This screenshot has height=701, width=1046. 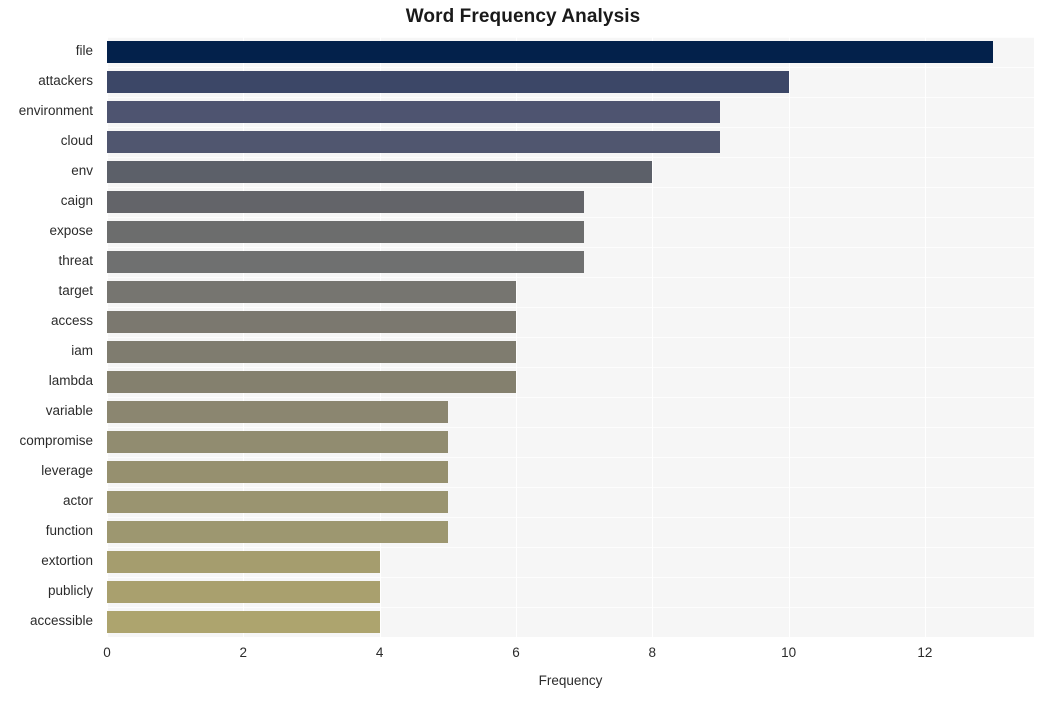 I want to click on y-axis-tick-label: function, so click(x=69, y=530).